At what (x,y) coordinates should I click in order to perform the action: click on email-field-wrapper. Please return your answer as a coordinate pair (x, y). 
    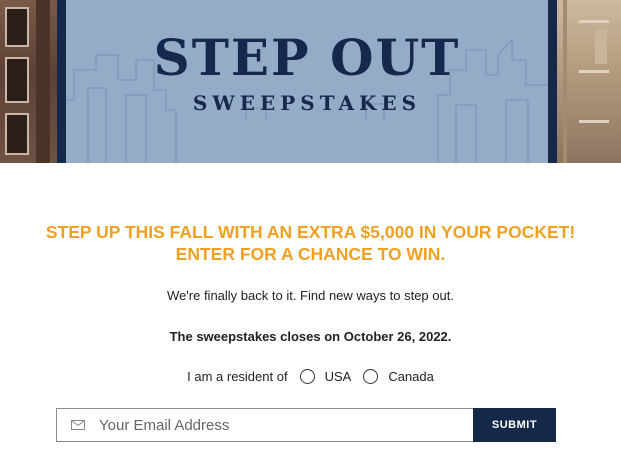
    Looking at the image, I should click on (264, 425).